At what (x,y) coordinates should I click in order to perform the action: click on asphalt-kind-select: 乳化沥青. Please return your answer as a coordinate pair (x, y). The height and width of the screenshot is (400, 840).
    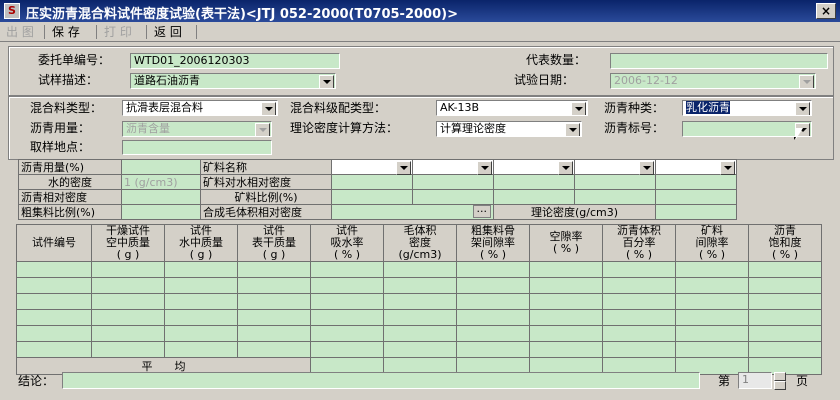
    Looking at the image, I should click on (747, 108).